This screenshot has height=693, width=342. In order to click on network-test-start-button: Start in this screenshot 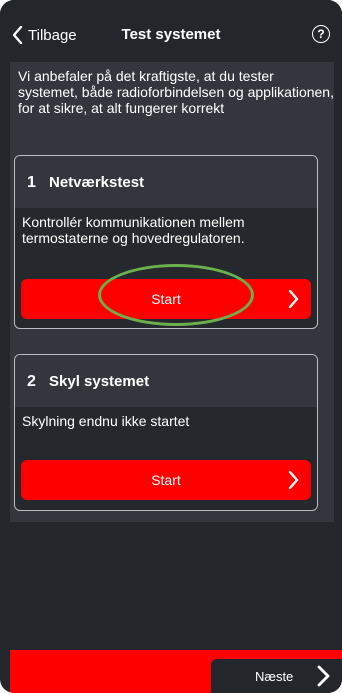, I will do `click(166, 299)`.